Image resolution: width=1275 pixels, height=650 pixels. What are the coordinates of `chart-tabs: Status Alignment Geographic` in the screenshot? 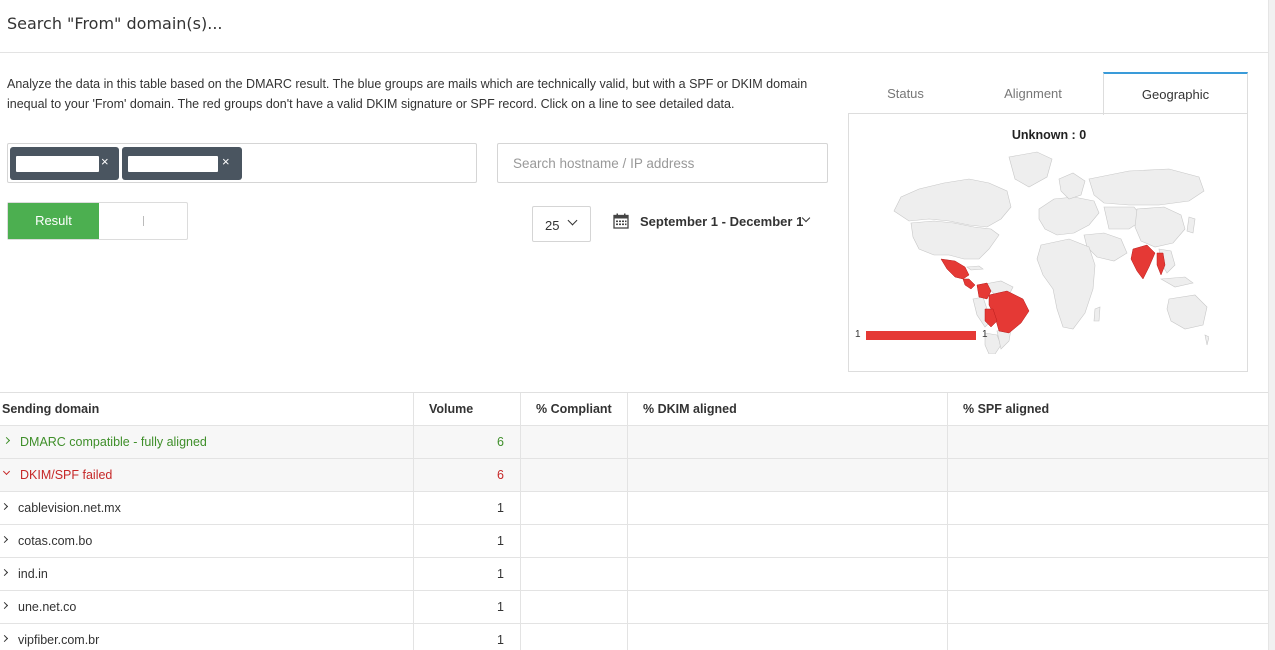 It's located at (1048, 93).